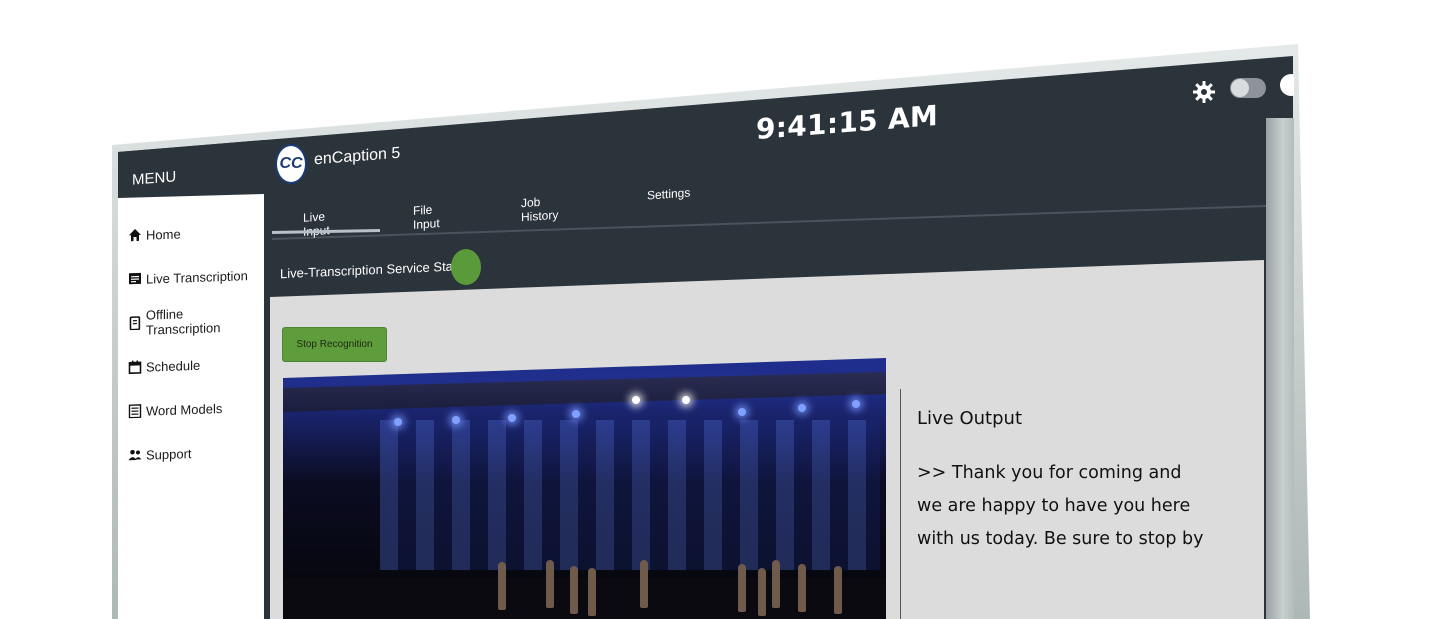 This screenshot has width=1432, height=619. What do you see at coordinates (135, 323) in the screenshot?
I see `file-icon` at bounding box center [135, 323].